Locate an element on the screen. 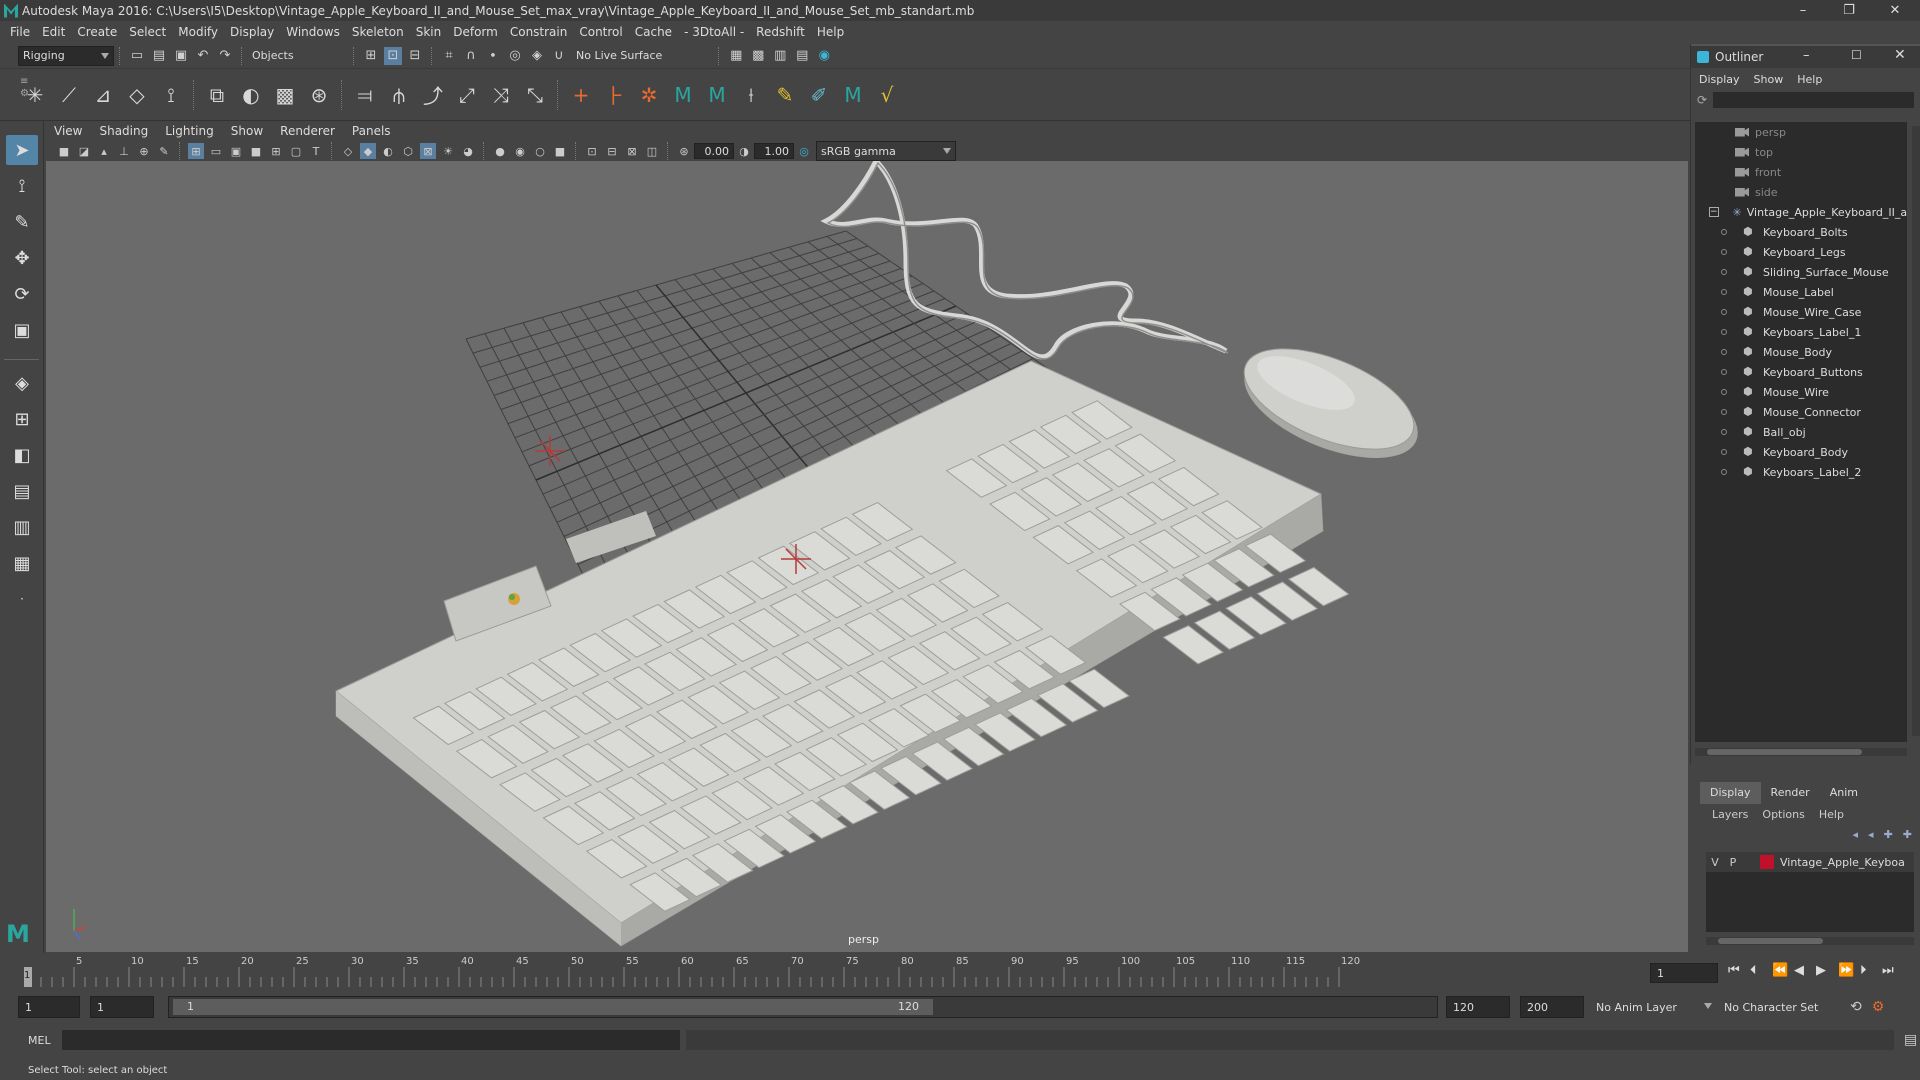 The width and height of the screenshot is (1920, 1080). layer-row: V P Vintage_Apple_Keyboa is located at coordinates (1810, 862).